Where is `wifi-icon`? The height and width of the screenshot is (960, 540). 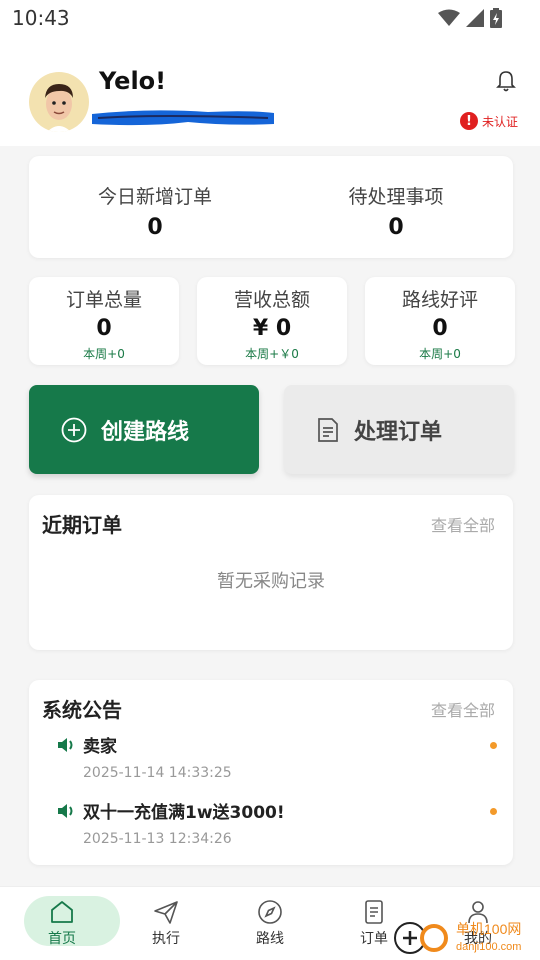
wifi-icon is located at coordinates (449, 17).